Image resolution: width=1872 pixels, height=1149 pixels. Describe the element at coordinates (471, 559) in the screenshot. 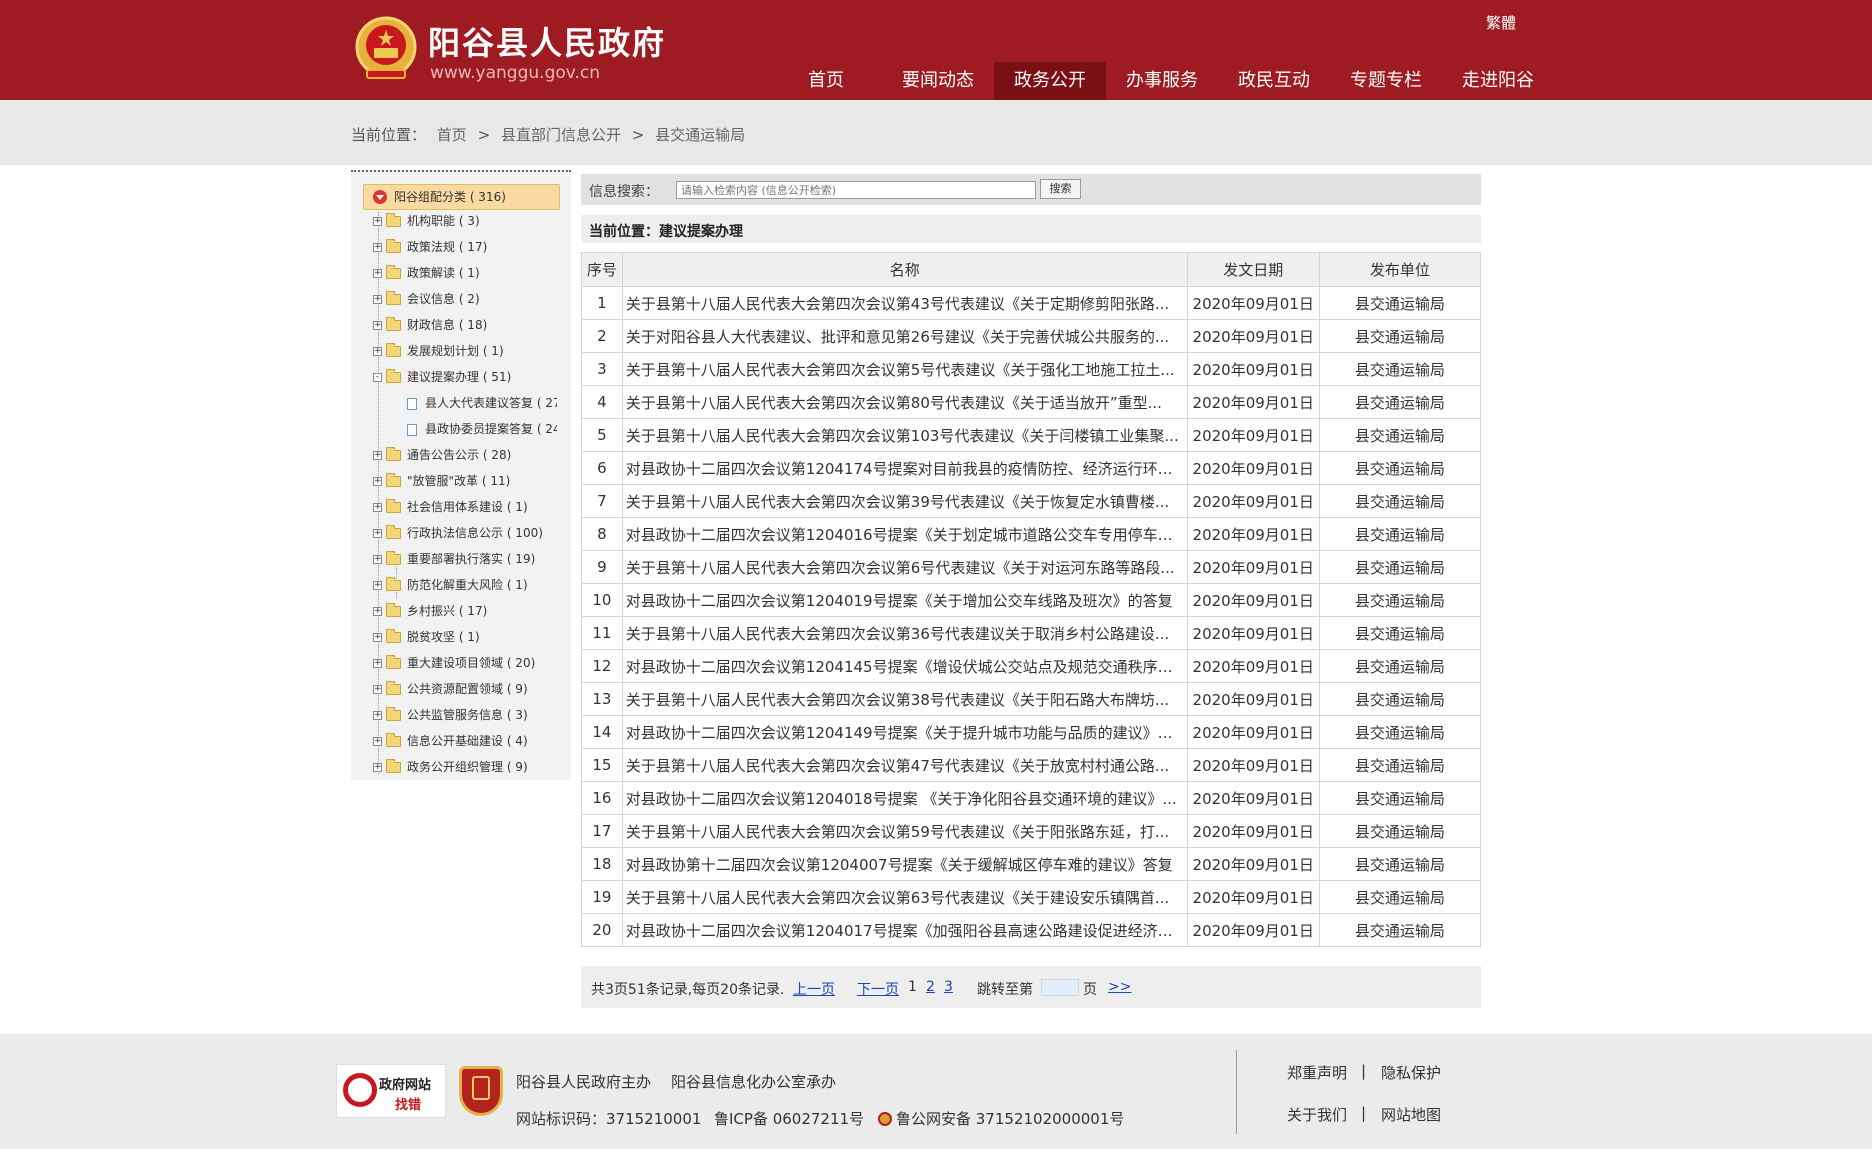

I see `tree-item-label: 重要部署执行落实 ( 19)` at that location.